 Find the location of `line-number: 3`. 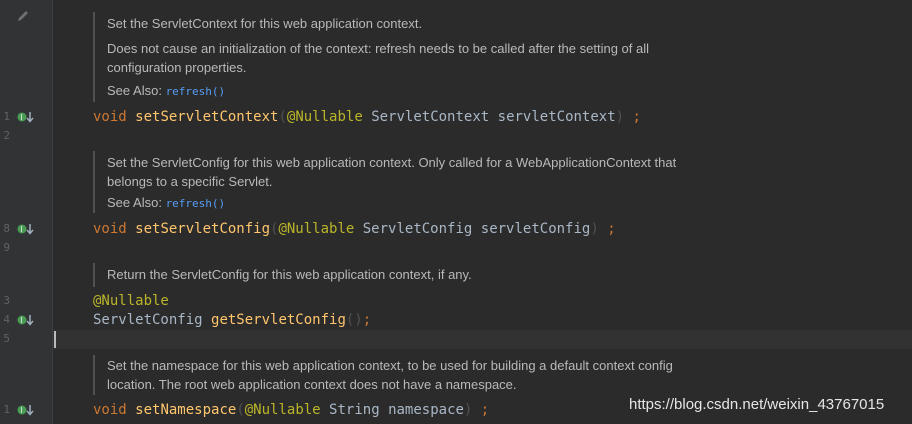

line-number: 3 is located at coordinates (6, 300).